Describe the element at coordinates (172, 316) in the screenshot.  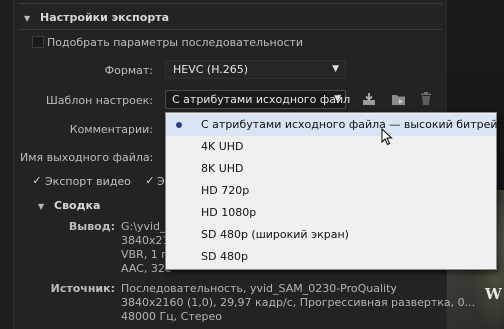
I see `summary-source-line: 48000 Гц, Стерео` at that location.